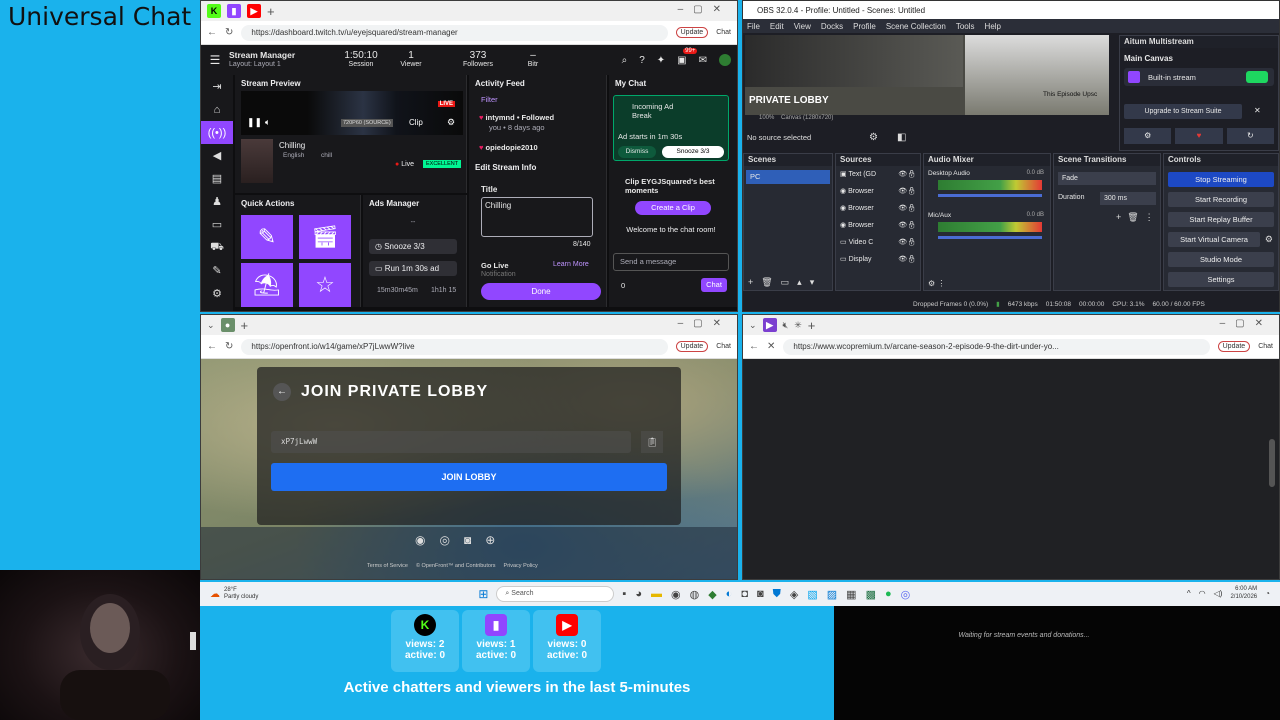 This screenshot has height=720, width=1280. What do you see at coordinates (1243, 593) in the screenshot?
I see `clock: 6:00 AM 2/10/2026` at bounding box center [1243, 593].